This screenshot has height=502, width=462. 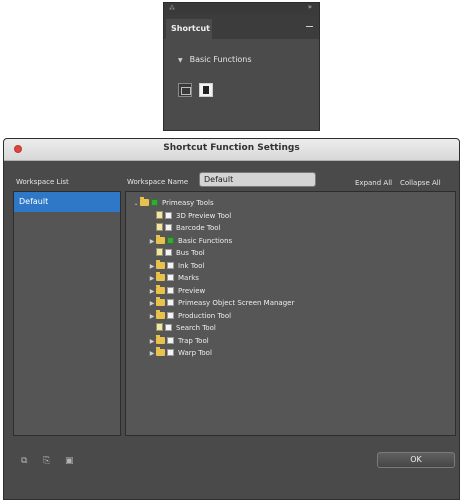 What do you see at coordinates (192, 290) in the screenshot?
I see `tree-item-label: Preview` at bounding box center [192, 290].